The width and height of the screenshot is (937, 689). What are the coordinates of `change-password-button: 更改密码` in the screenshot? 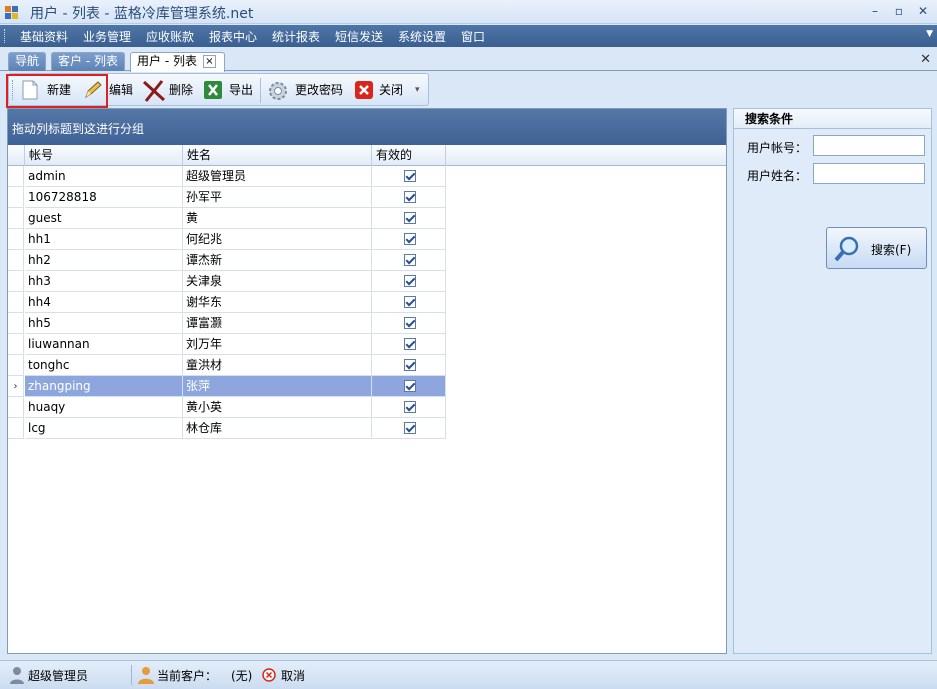 It's located at (307, 90).